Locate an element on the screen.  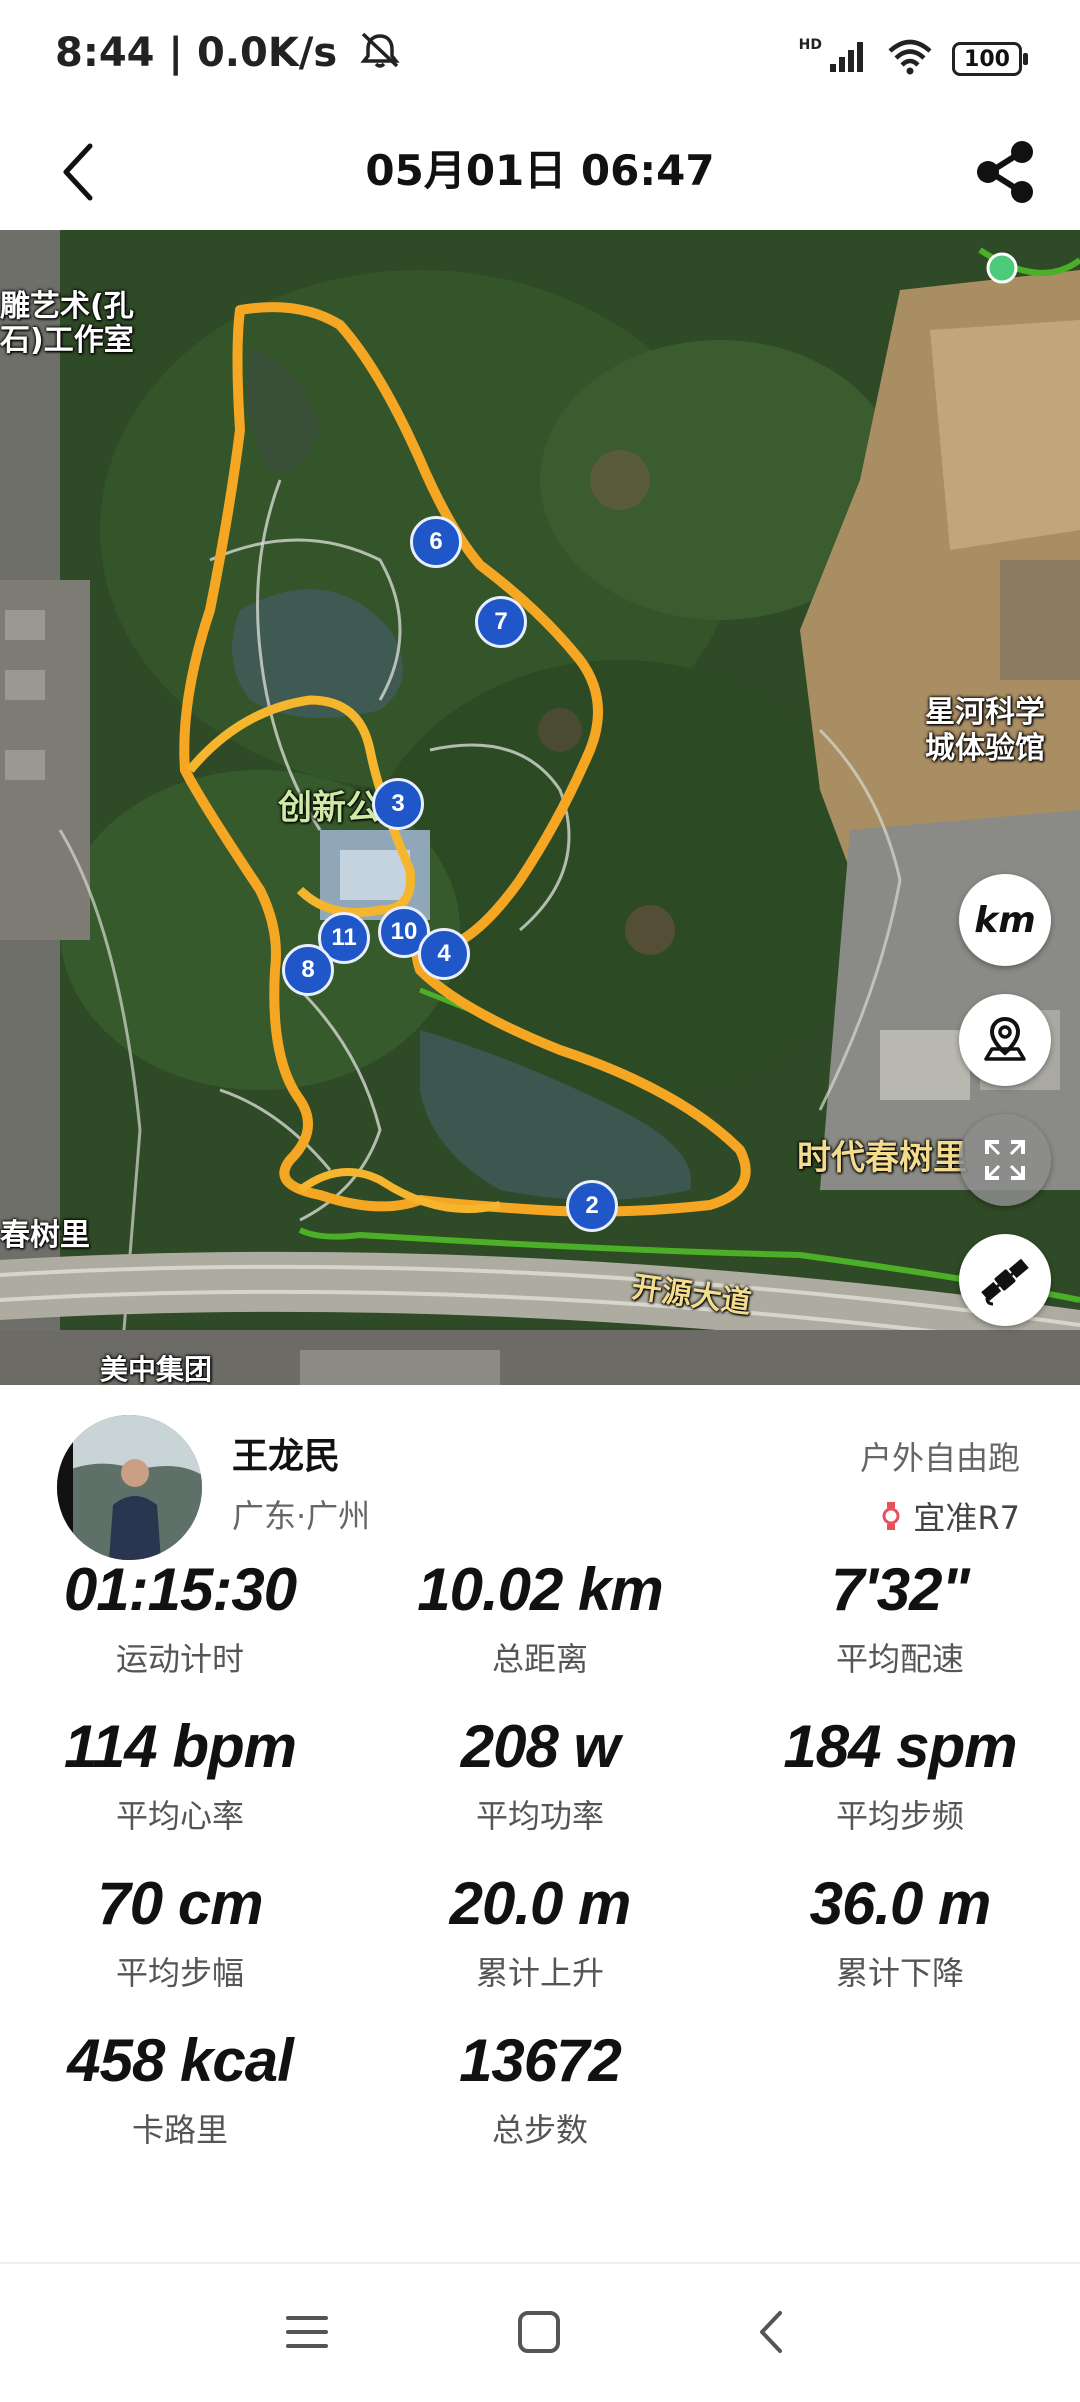
mute-icon is located at coordinates (380, 55).